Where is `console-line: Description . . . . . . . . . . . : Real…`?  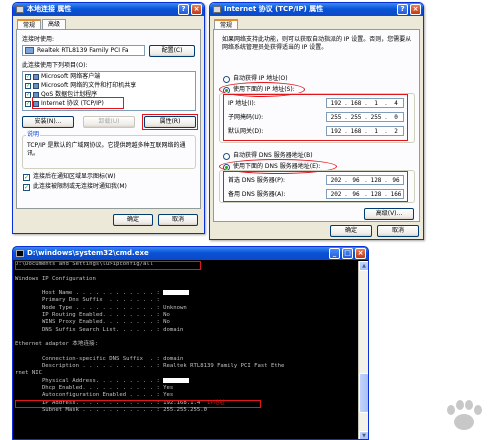 console-line: Description . . . . . . . . . . . : Real… is located at coordinates (186, 366).